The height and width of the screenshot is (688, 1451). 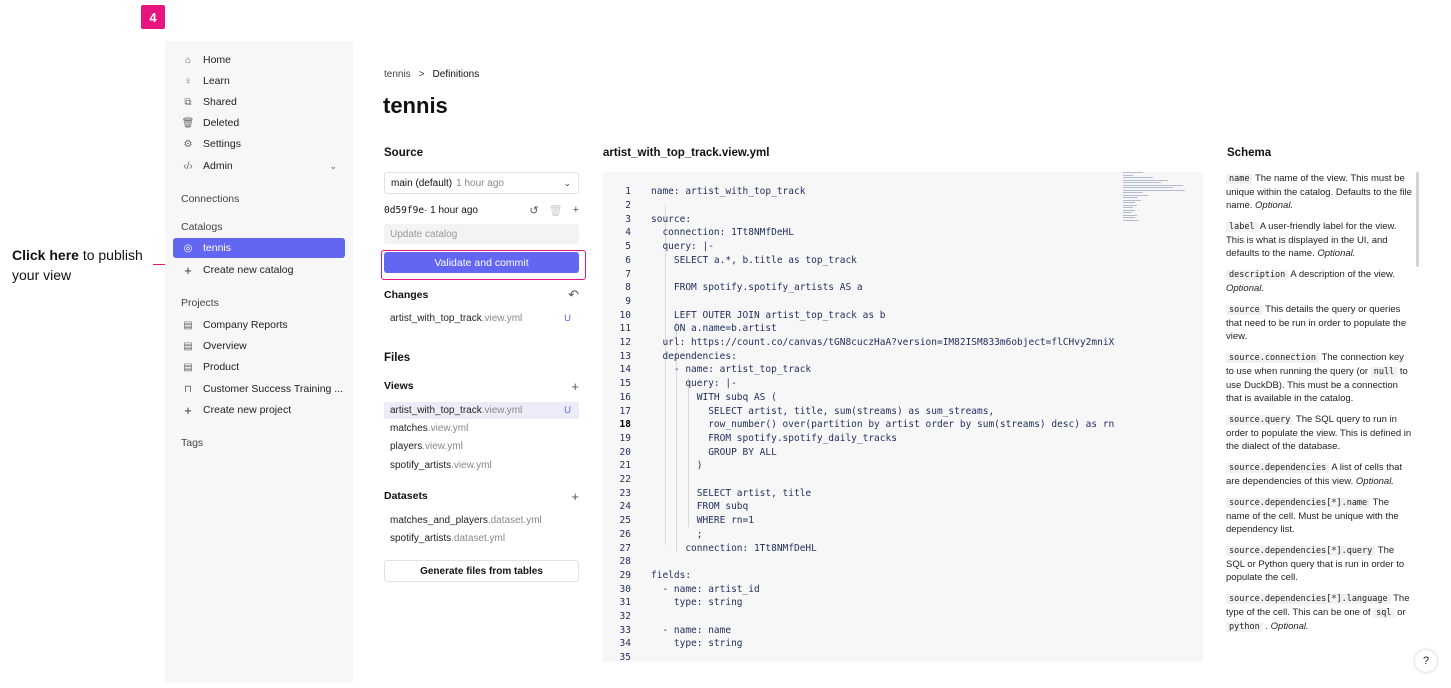 I want to click on schema-text: or, so click(x=1400, y=612).